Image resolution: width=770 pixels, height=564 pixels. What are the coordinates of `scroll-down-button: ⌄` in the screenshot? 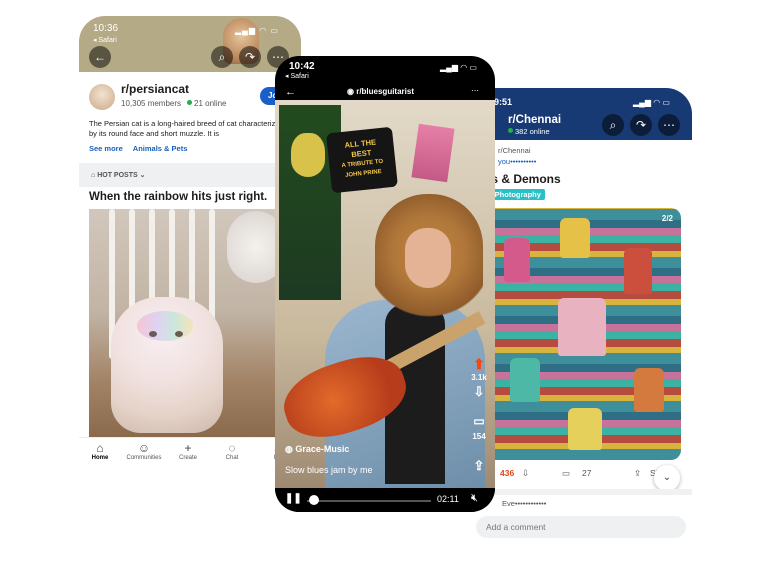 It's located at (667, 478).